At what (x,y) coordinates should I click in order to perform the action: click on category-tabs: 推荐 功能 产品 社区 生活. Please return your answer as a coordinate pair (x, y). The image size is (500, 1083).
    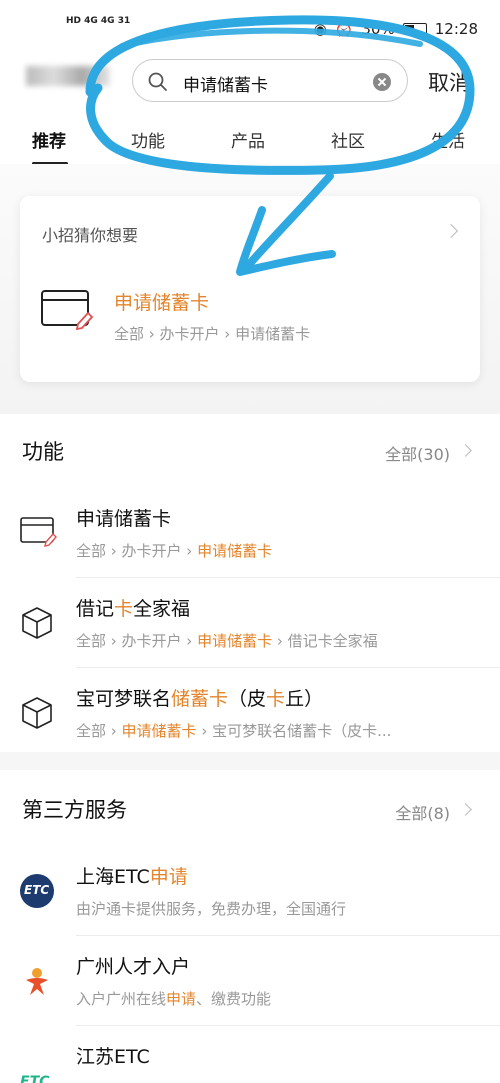
    Looking at the image, I should click on (250, 144).